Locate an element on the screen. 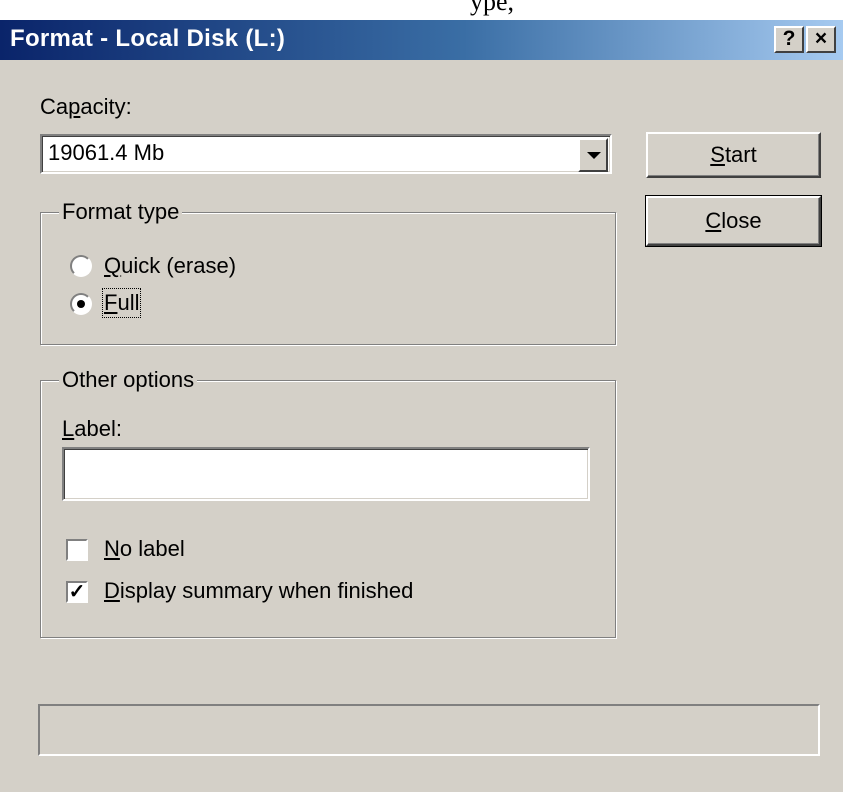 The image size is (843, 792). label-field-label: Label: is located at coordinates (92, 428).